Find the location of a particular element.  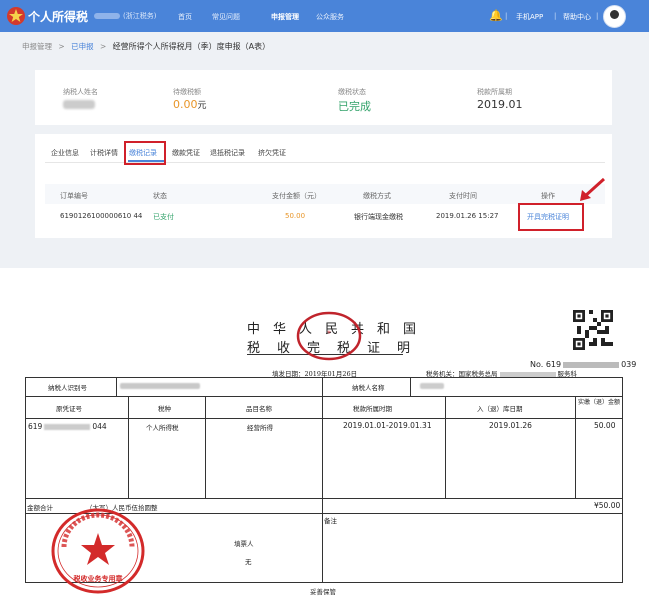

redacted-taxpayer-name is located at coordinates (79, 104).